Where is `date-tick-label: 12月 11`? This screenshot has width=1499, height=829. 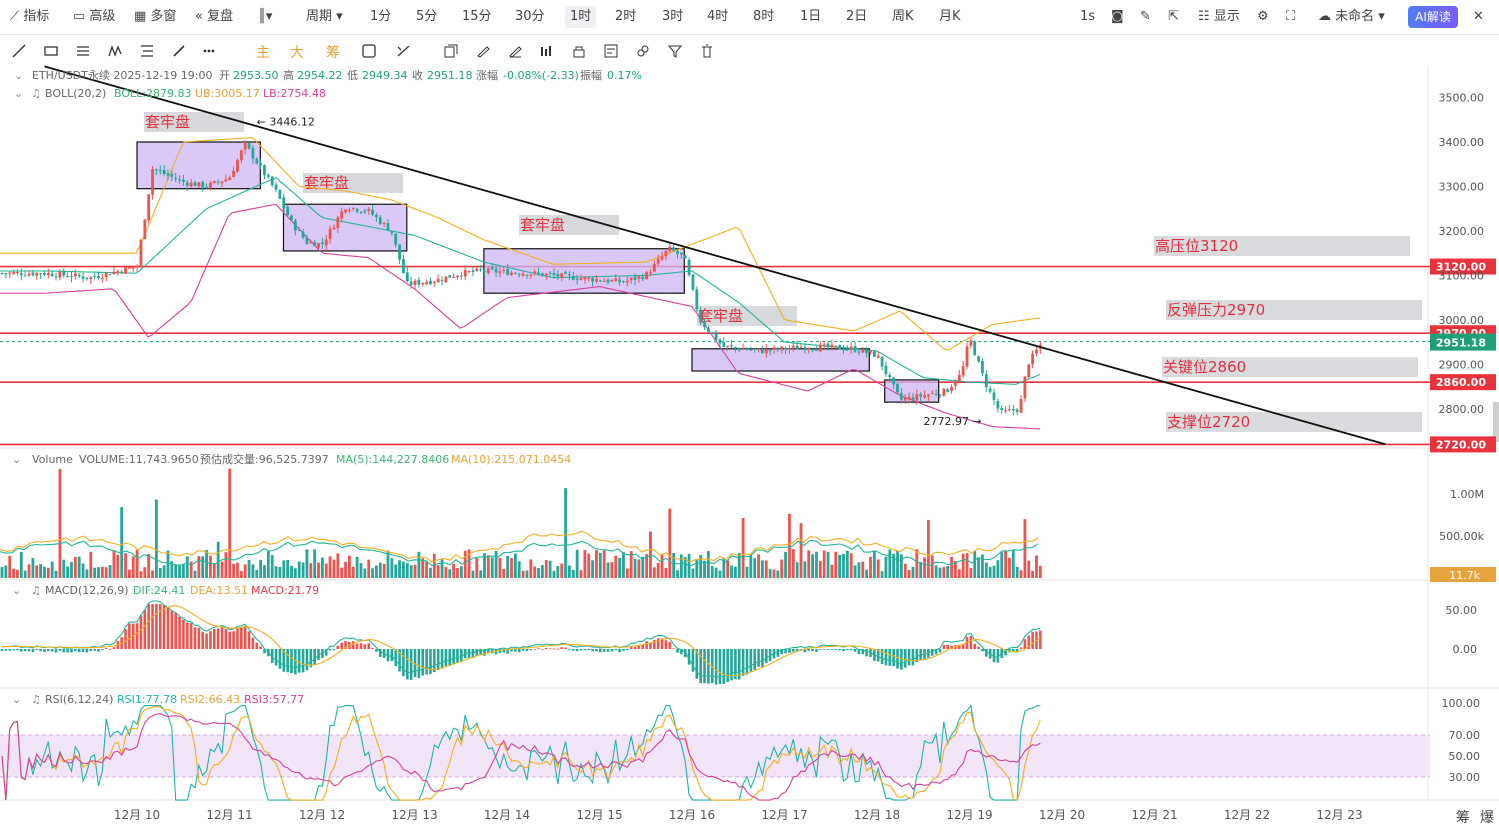 date-tick-label: 12月 11 is located at coordinates (229, 815).